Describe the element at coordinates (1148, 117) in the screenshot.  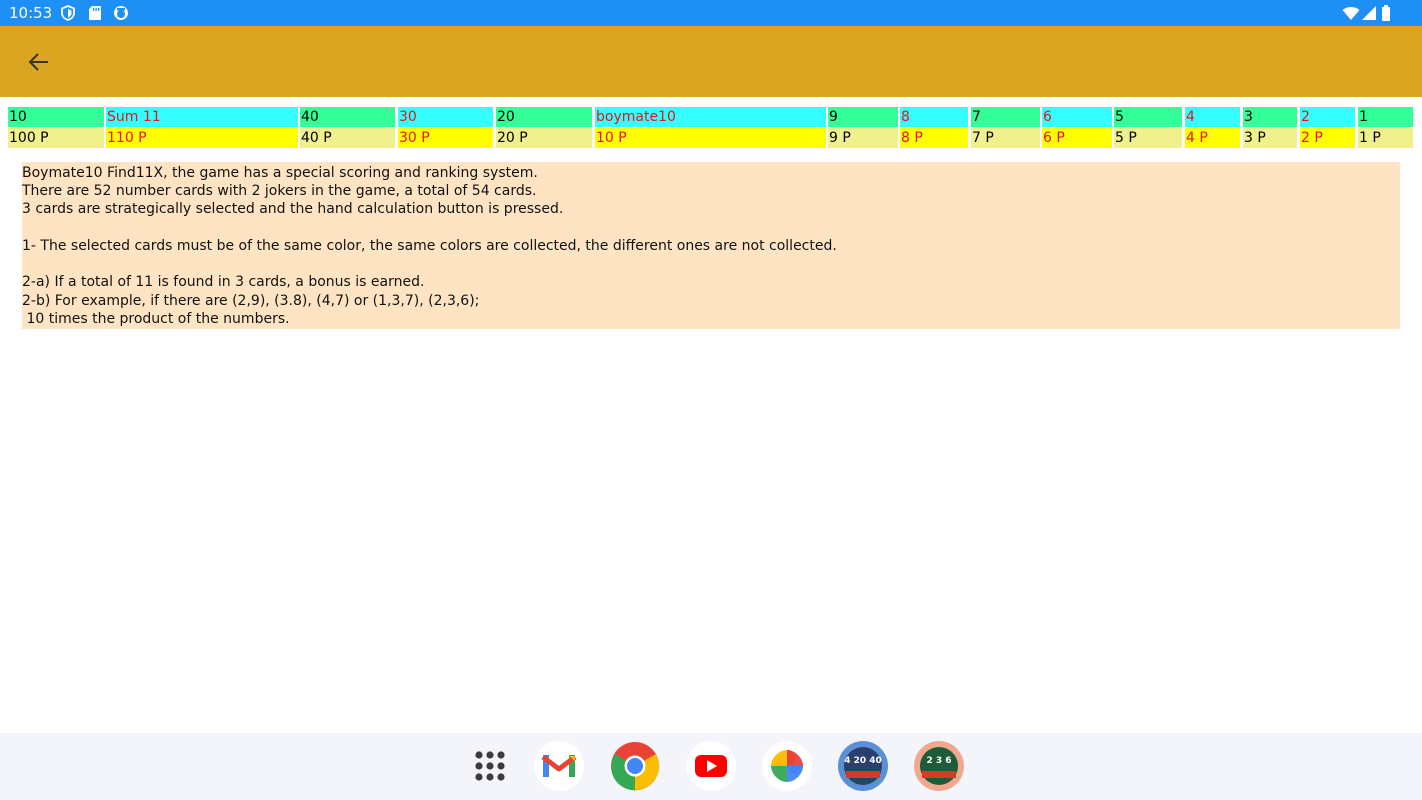
I see `header-cell: 5` at that location.